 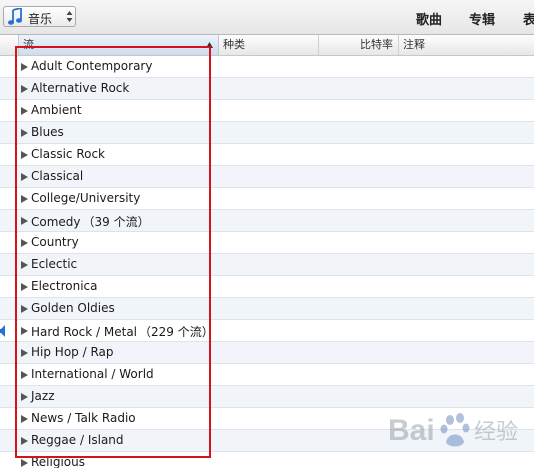 What do you see at coordinates (429, 18) in the screenshot?
I see `tab-songs: 歌曲` at bounding box center [429, 18].